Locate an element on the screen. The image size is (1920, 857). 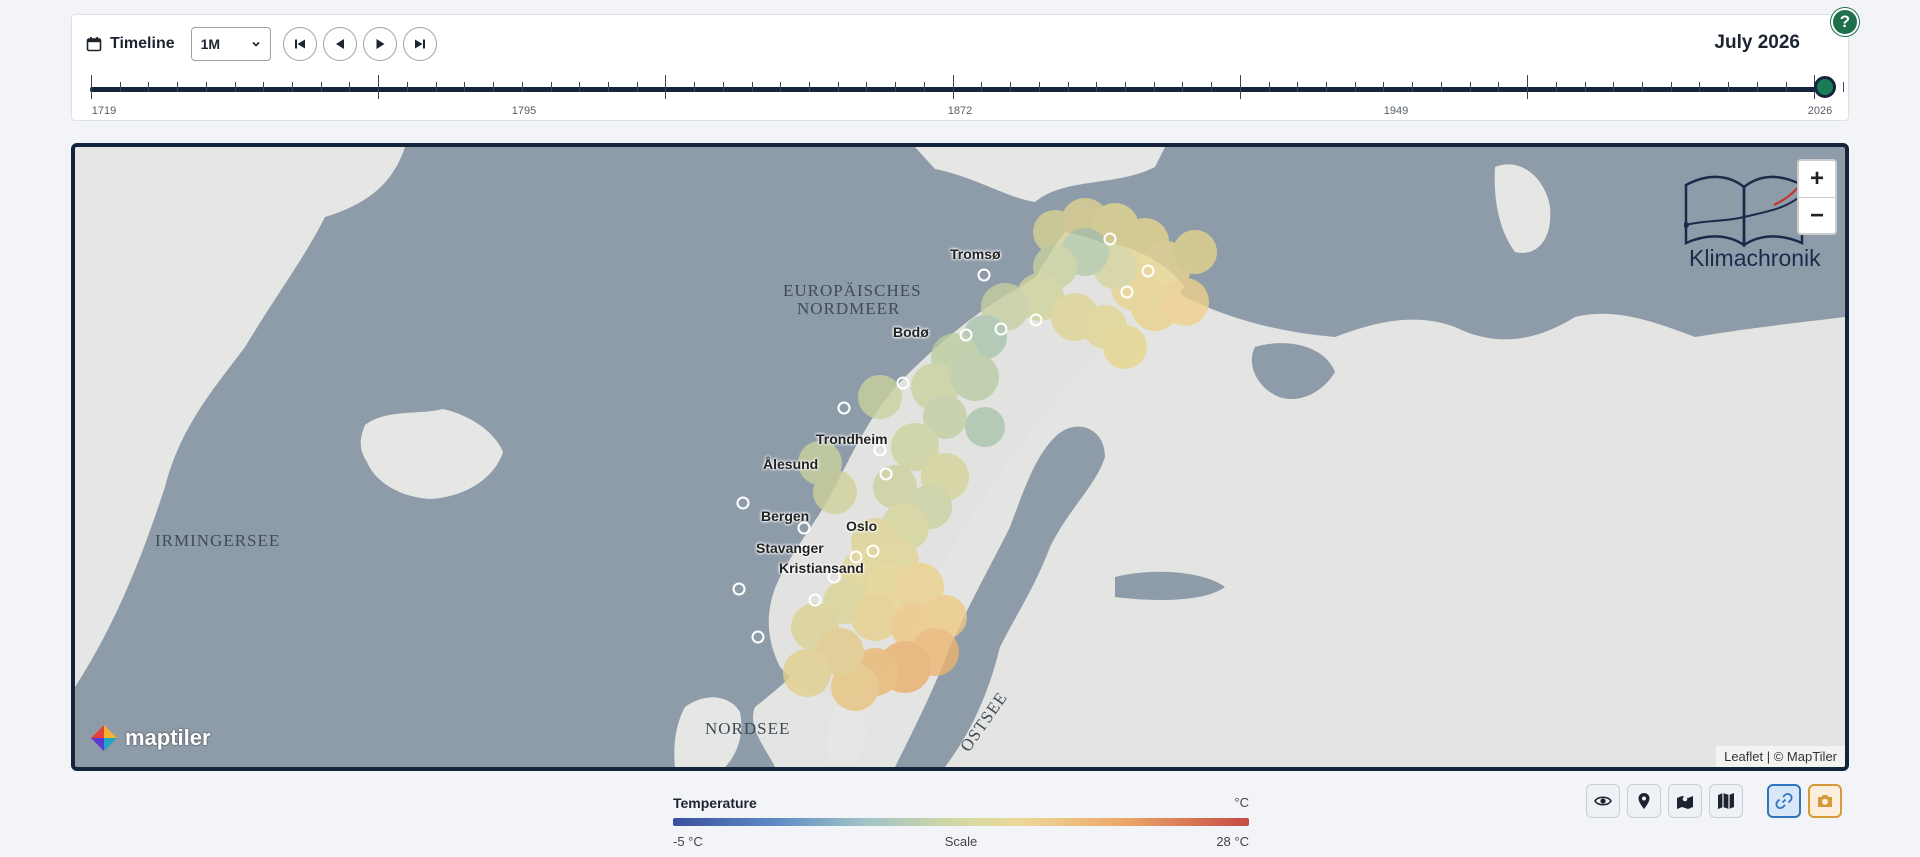
basemap-button is located at coordinates (1726, 801).